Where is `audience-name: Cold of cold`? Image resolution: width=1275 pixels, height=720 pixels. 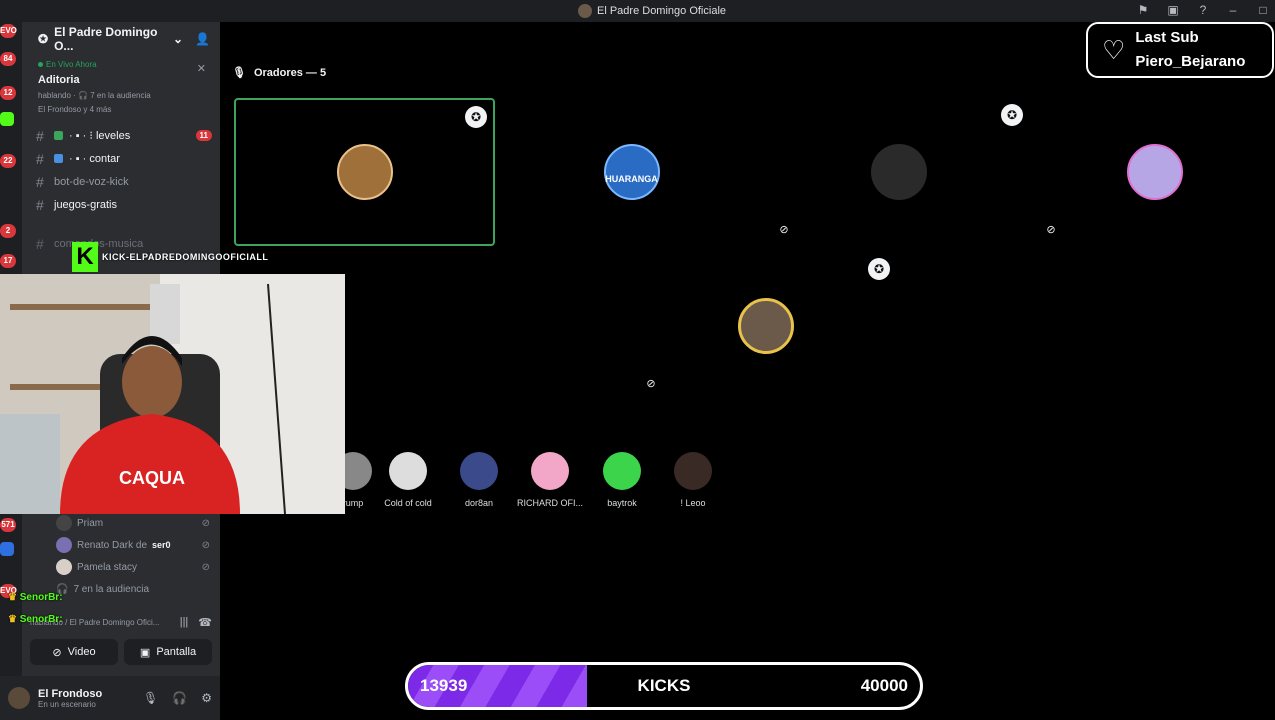
audience-name: Cold of cold is located at coordinates (408, 503).